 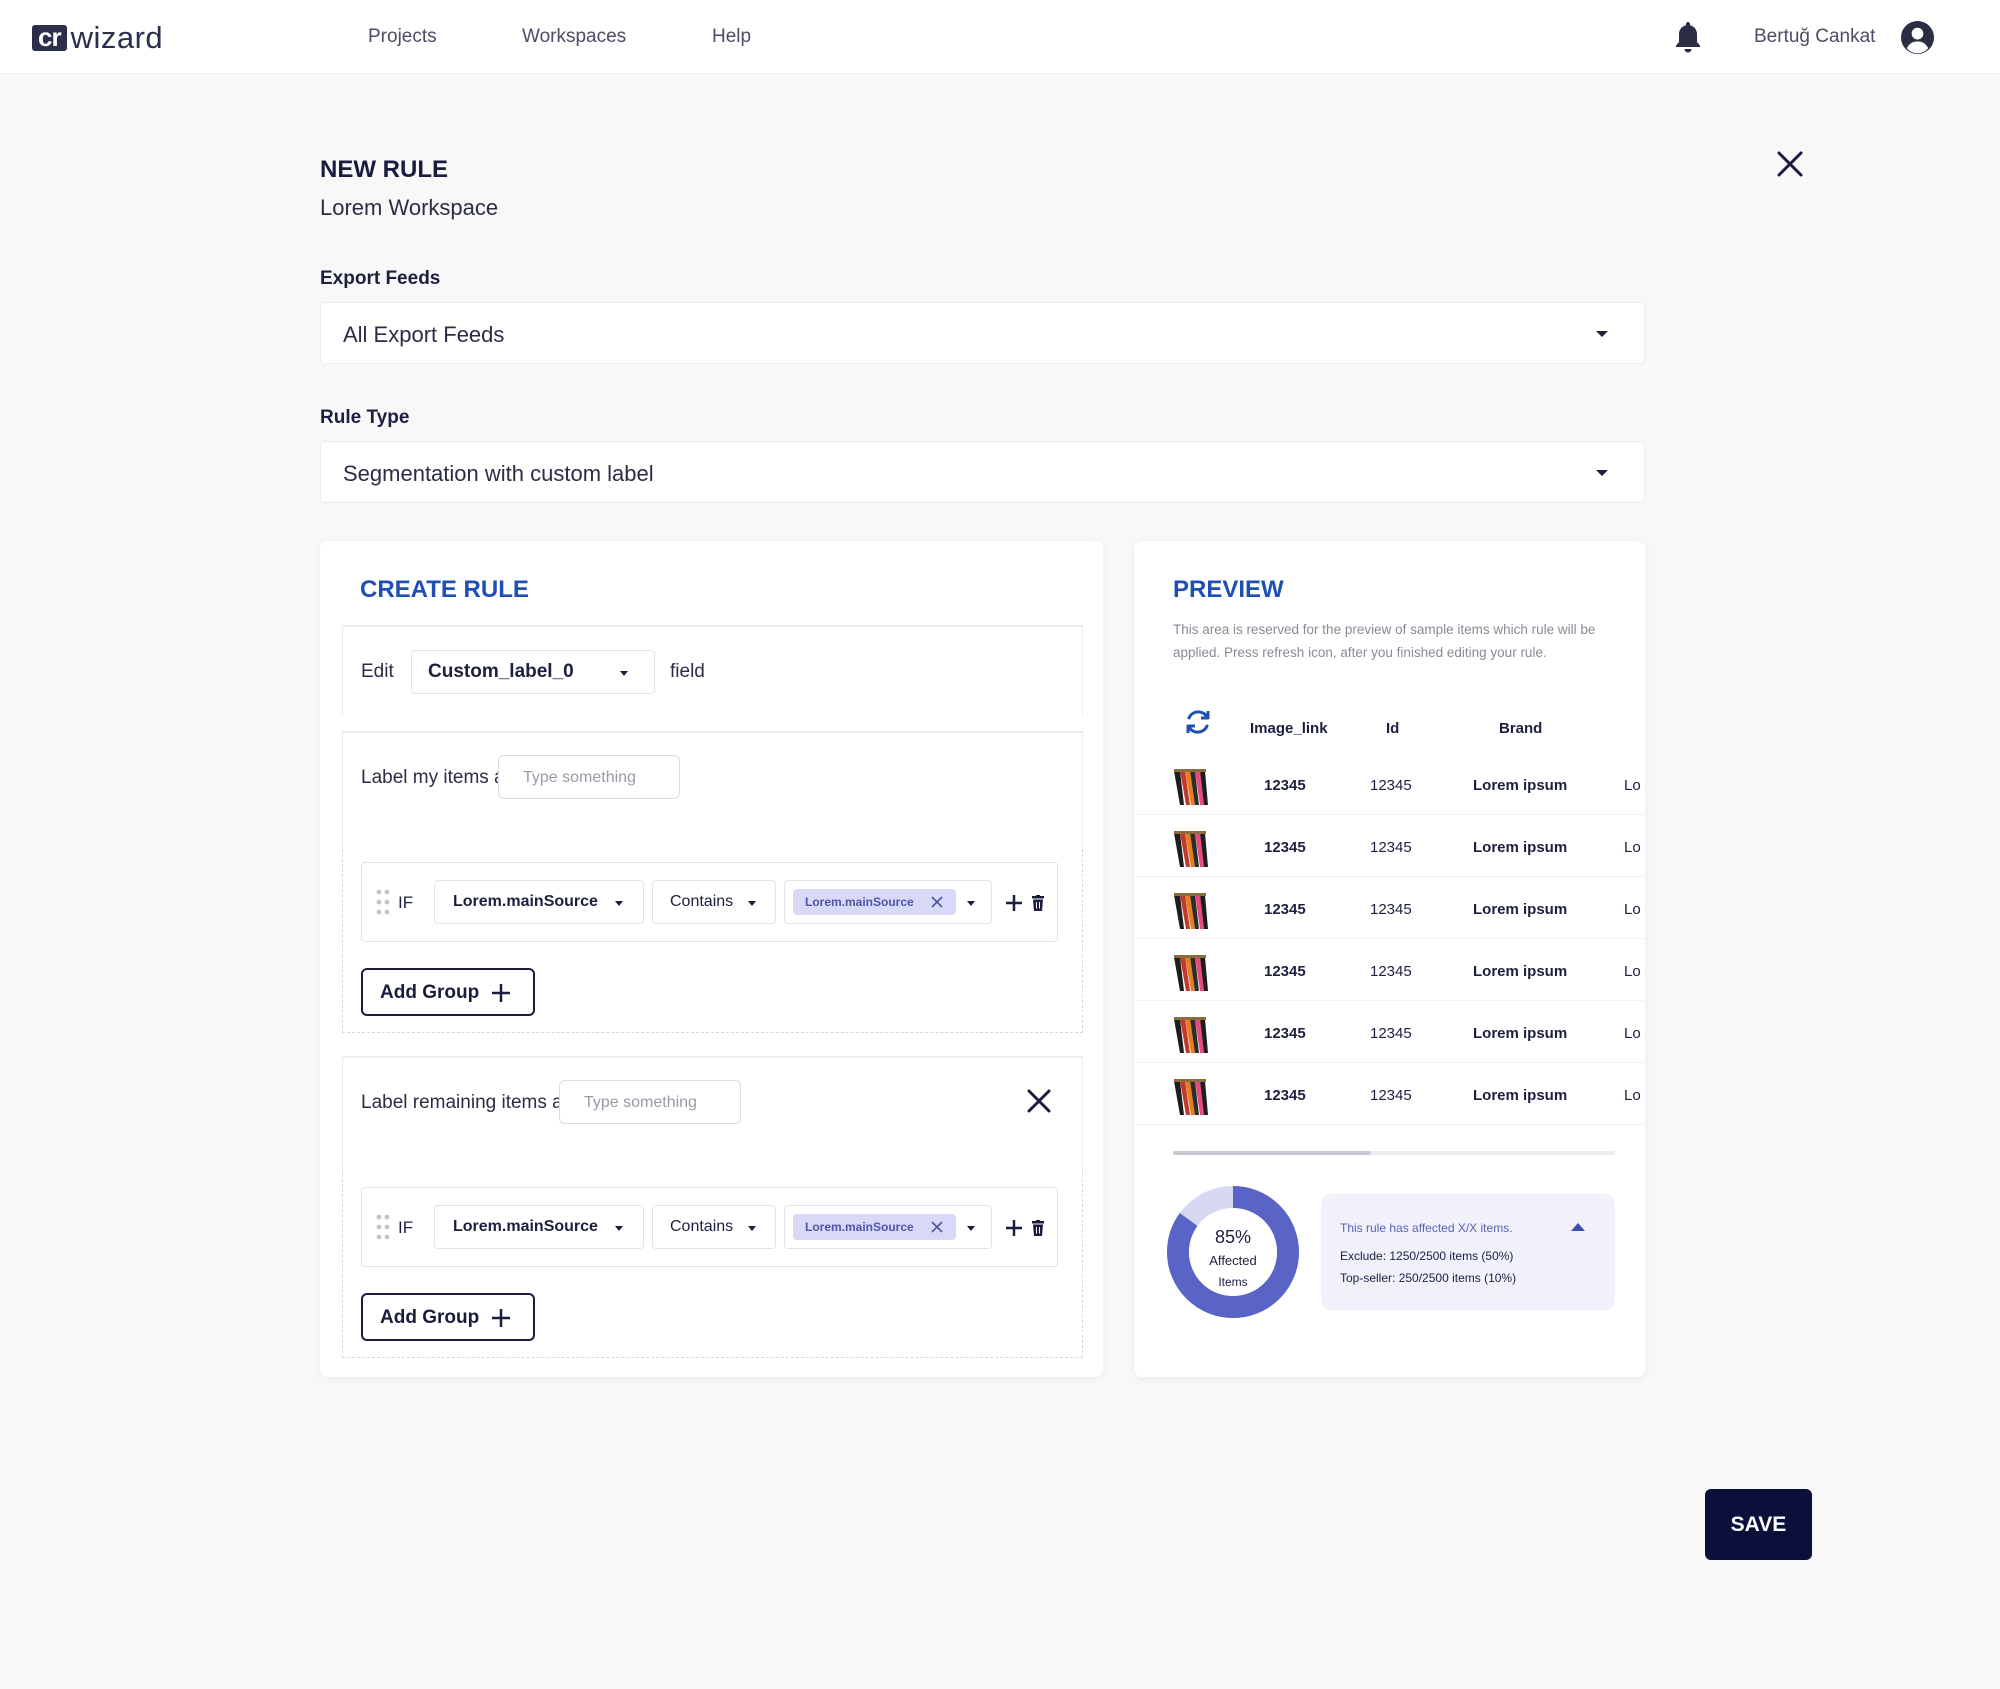 I want to click on edit-label: Edit, so click(x=377, y=671).